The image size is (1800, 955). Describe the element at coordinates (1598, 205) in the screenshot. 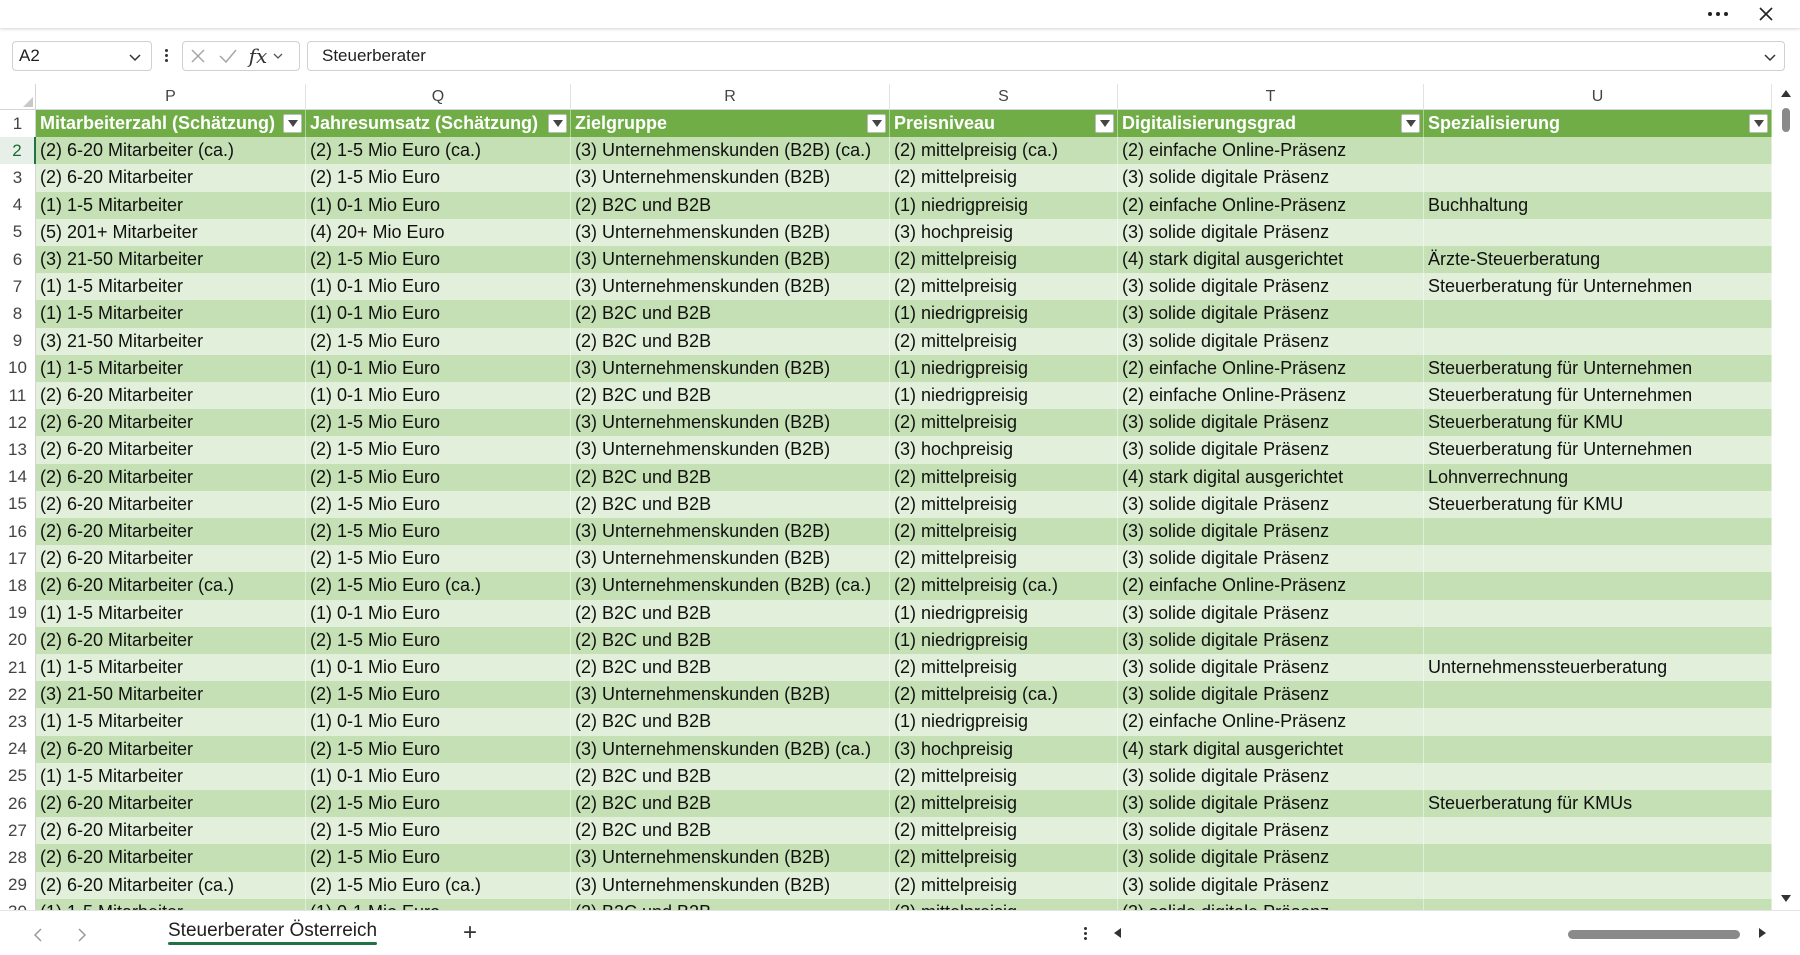

I see `table-cell: Buchhaltung` at that location.